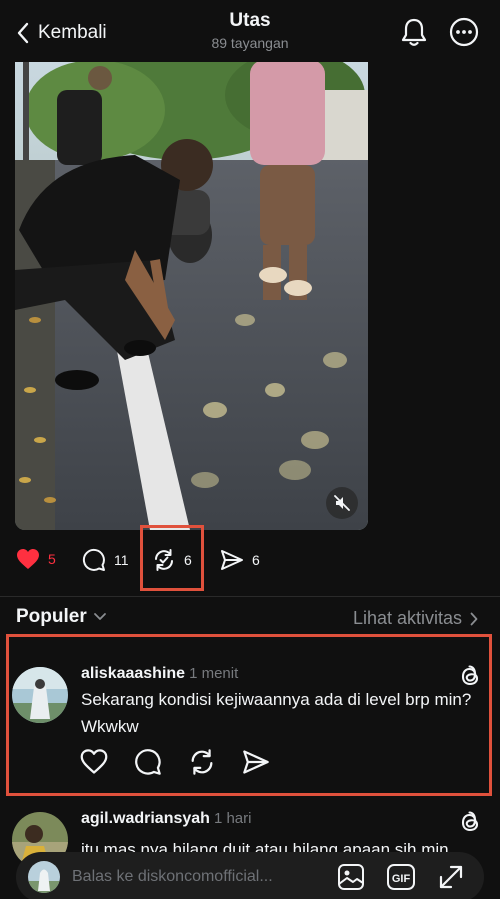  Describe the element at coordinates (23, 33) in the screenshot. I see `chevron-left-icon` at that location.